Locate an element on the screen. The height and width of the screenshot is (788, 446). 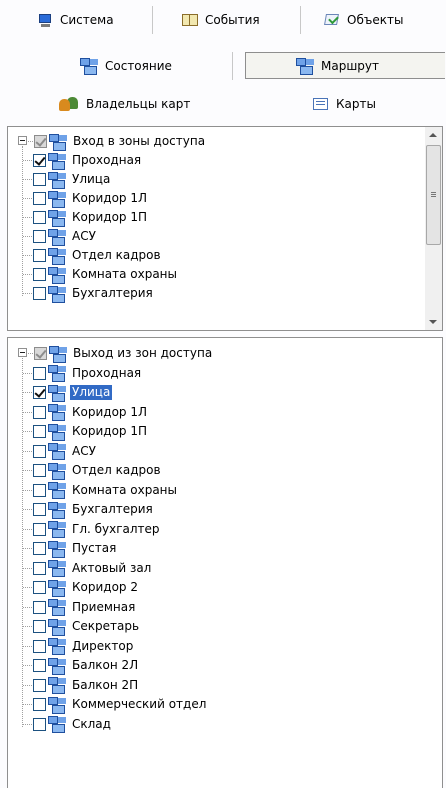
tree-item: Коммерческий отдел is located at coordinates (208, 705).